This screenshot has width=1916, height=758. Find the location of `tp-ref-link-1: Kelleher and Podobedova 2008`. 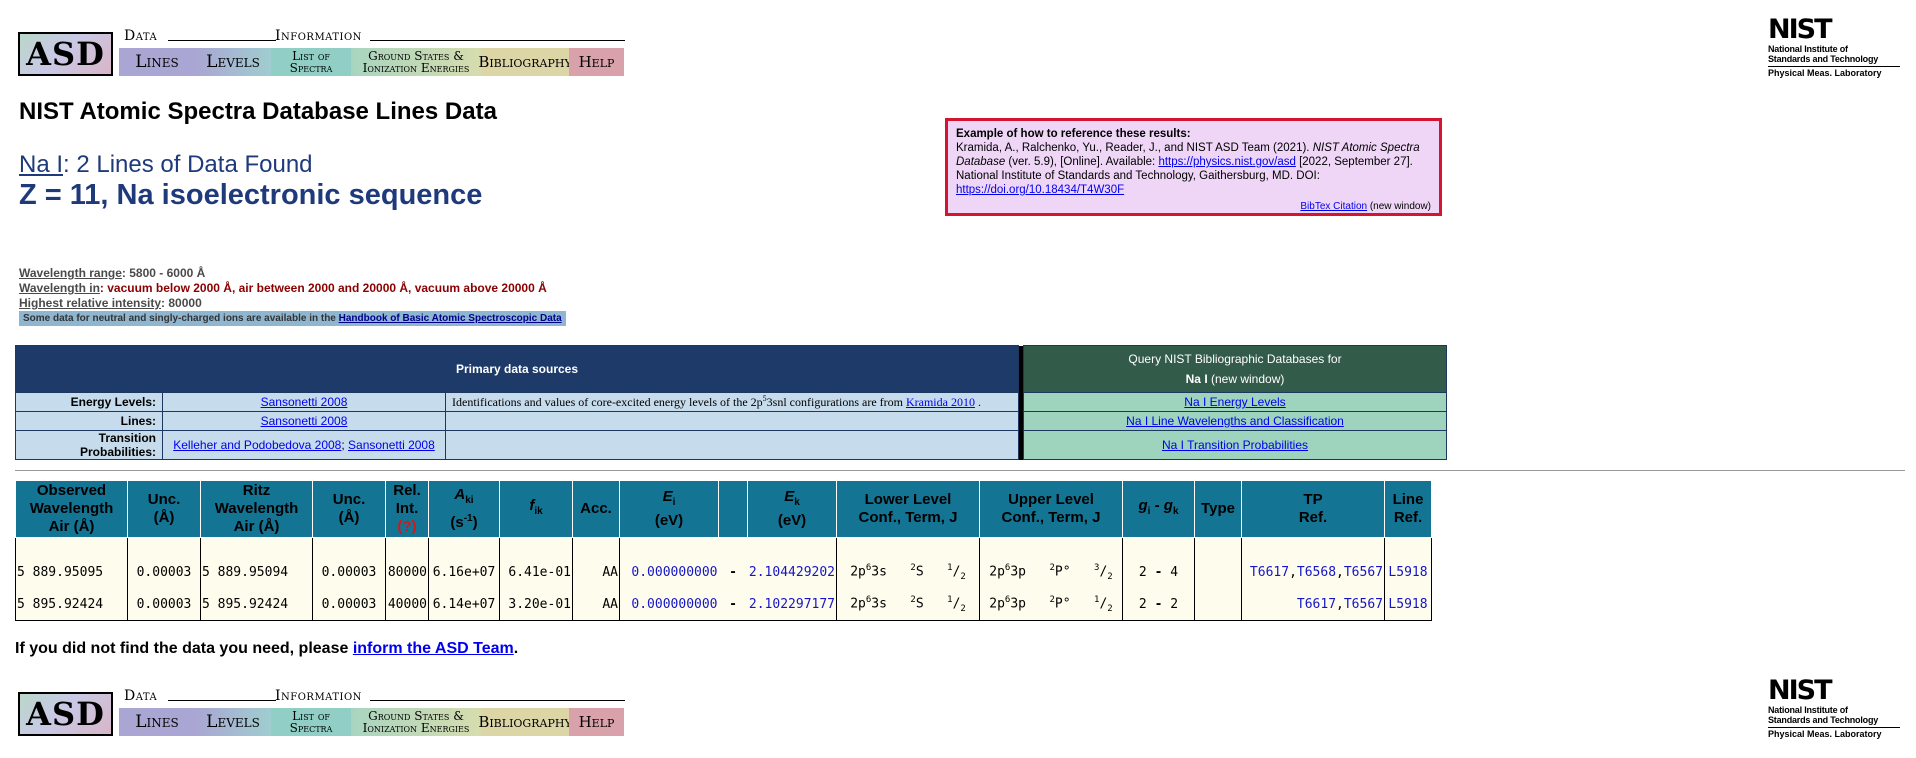

tp-ref-link-1: Kelleher and Podobedova 2008 is located at coordinates (257, 445).